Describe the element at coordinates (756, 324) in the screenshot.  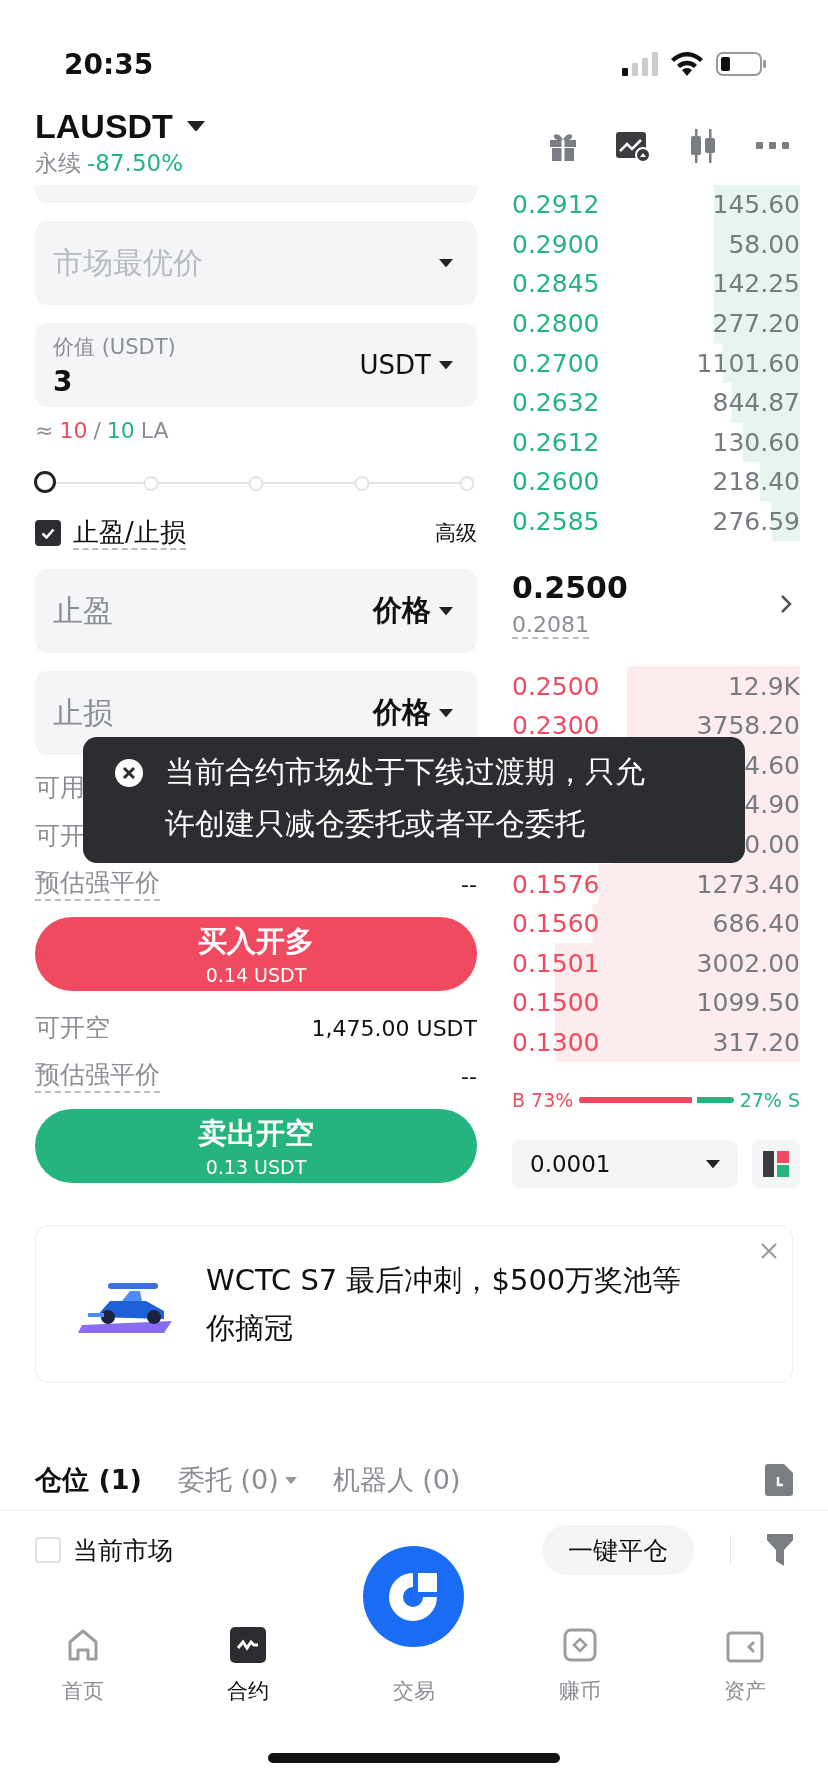
I see `ask-amount: 277.20` at that location.